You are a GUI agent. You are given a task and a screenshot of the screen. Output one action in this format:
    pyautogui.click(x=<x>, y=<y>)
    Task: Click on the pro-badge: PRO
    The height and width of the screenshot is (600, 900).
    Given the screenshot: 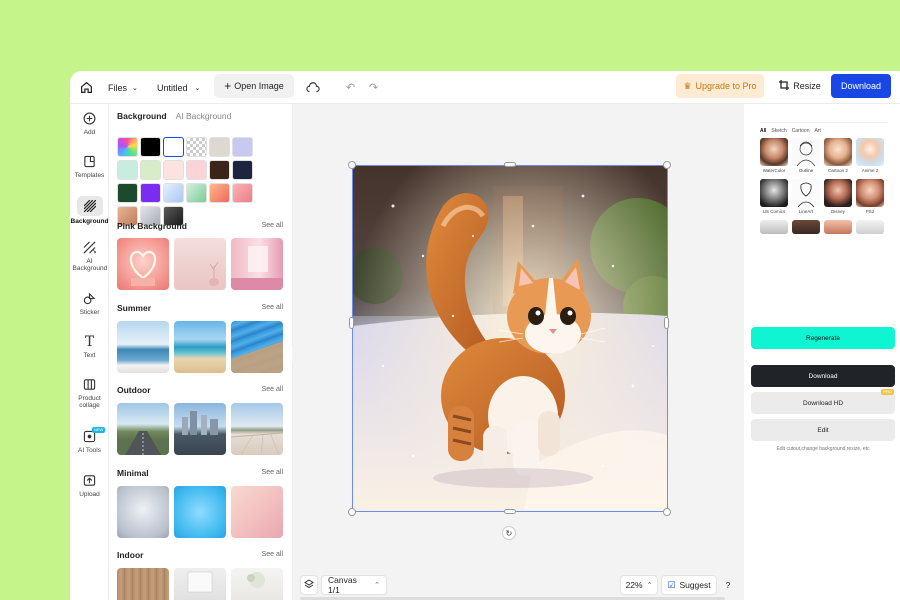 What is the action you would take?
    pyautogui.click(x=887, y=392)
    